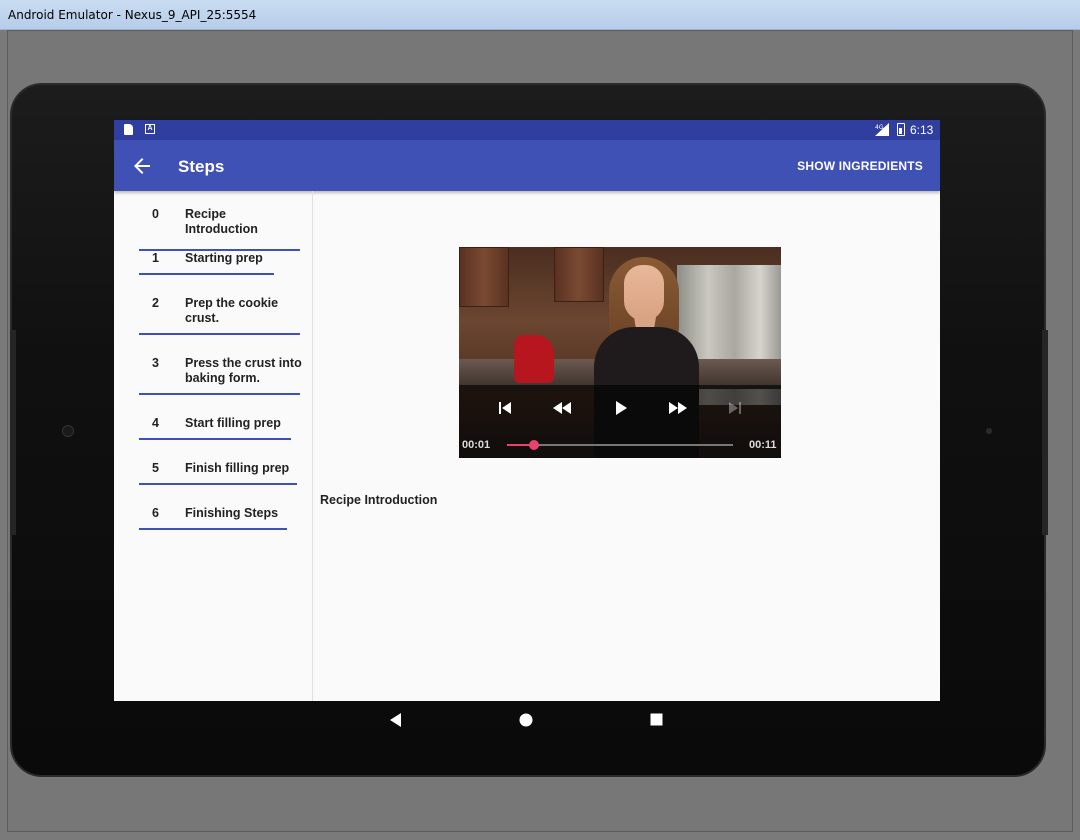 The height and width of the screenshot is (840, 1080). What do you see at coordinates (534, 359) in the screenshot?
I see `stand-mixer` at bounding box center [534, 359].